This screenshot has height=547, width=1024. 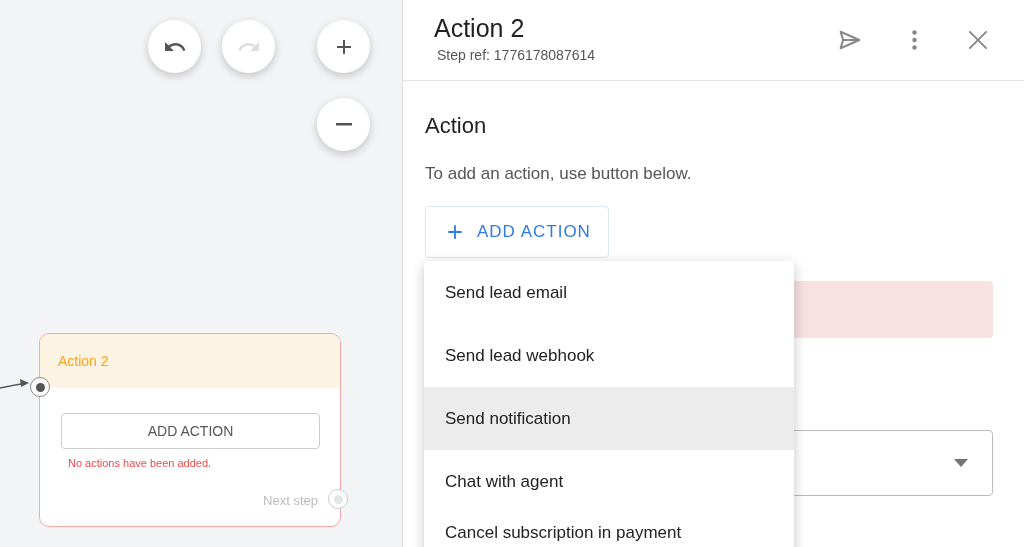 What do you see at coordinates (609, 418) in the screenshot?
I see `menu-item: Send notification` at bounding box center [609, 418].